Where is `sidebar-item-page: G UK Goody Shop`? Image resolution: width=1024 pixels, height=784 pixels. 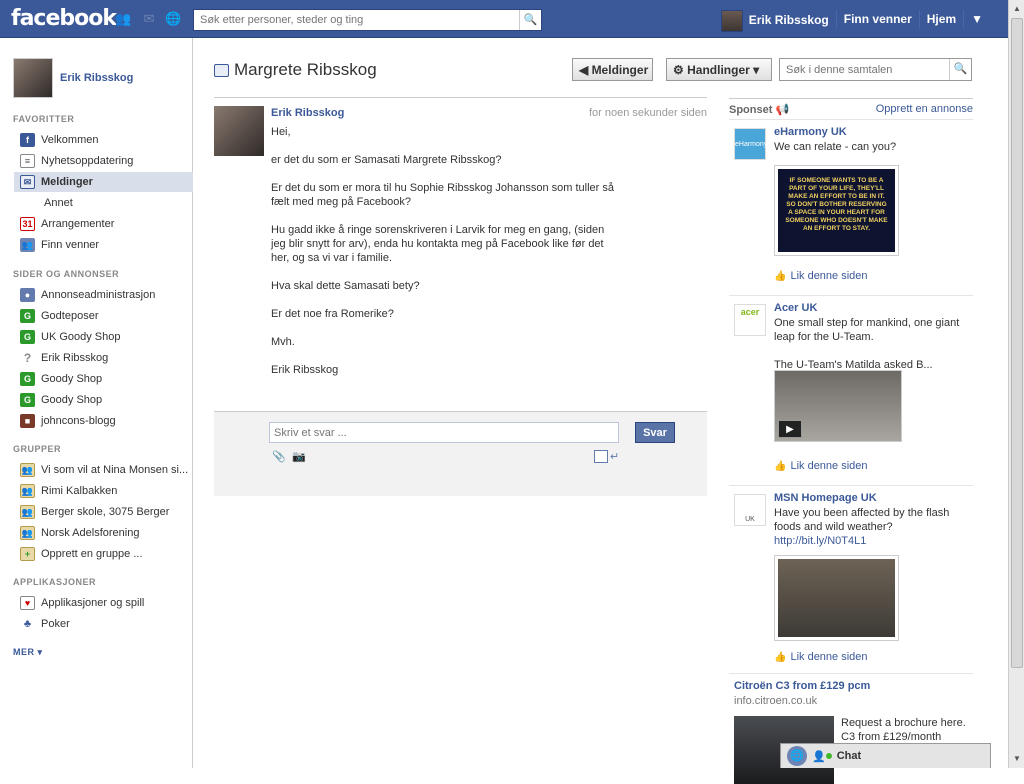
sidebar-item-page: G UK Goody Shop is located at coordinates (103, 337).